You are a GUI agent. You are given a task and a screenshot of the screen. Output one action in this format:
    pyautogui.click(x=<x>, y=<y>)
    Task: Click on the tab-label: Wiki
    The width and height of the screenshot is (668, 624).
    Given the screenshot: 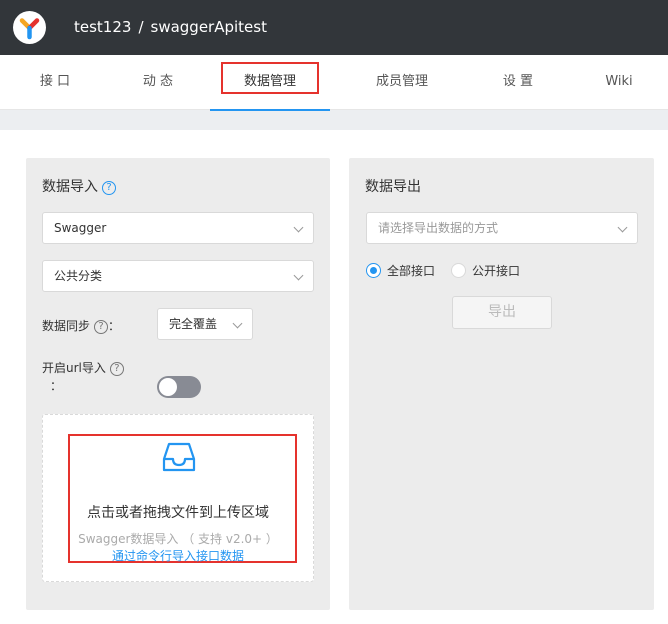 What is the action you would take?
    pyautogui.click(x=619, y=81)
    